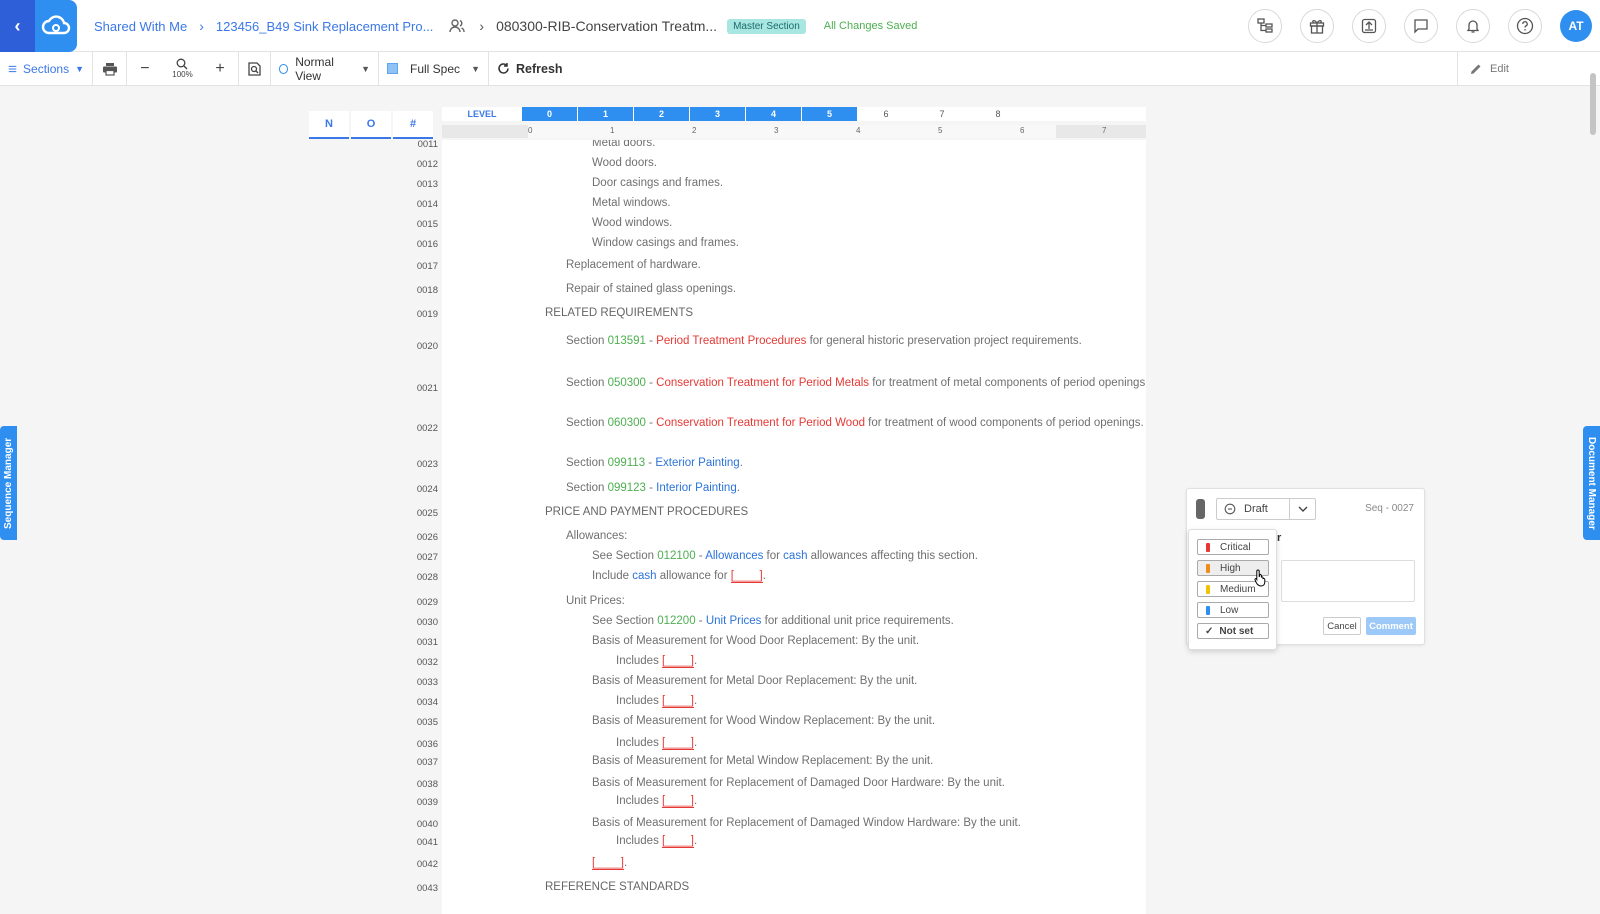 The image size is (1600, 914). What do you see at coordinates (856, 488) in the screenshot?
I see `paragraph-line: Section 099123 - Interior Painting.` at bounding box center [856, 488].